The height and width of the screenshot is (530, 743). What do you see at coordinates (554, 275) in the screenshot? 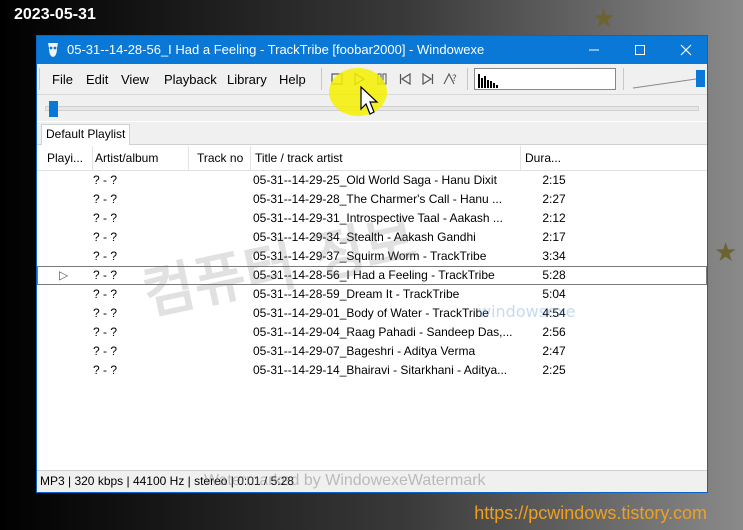
I see `cell-duration: 5:28` at bounding box center [554, 275].